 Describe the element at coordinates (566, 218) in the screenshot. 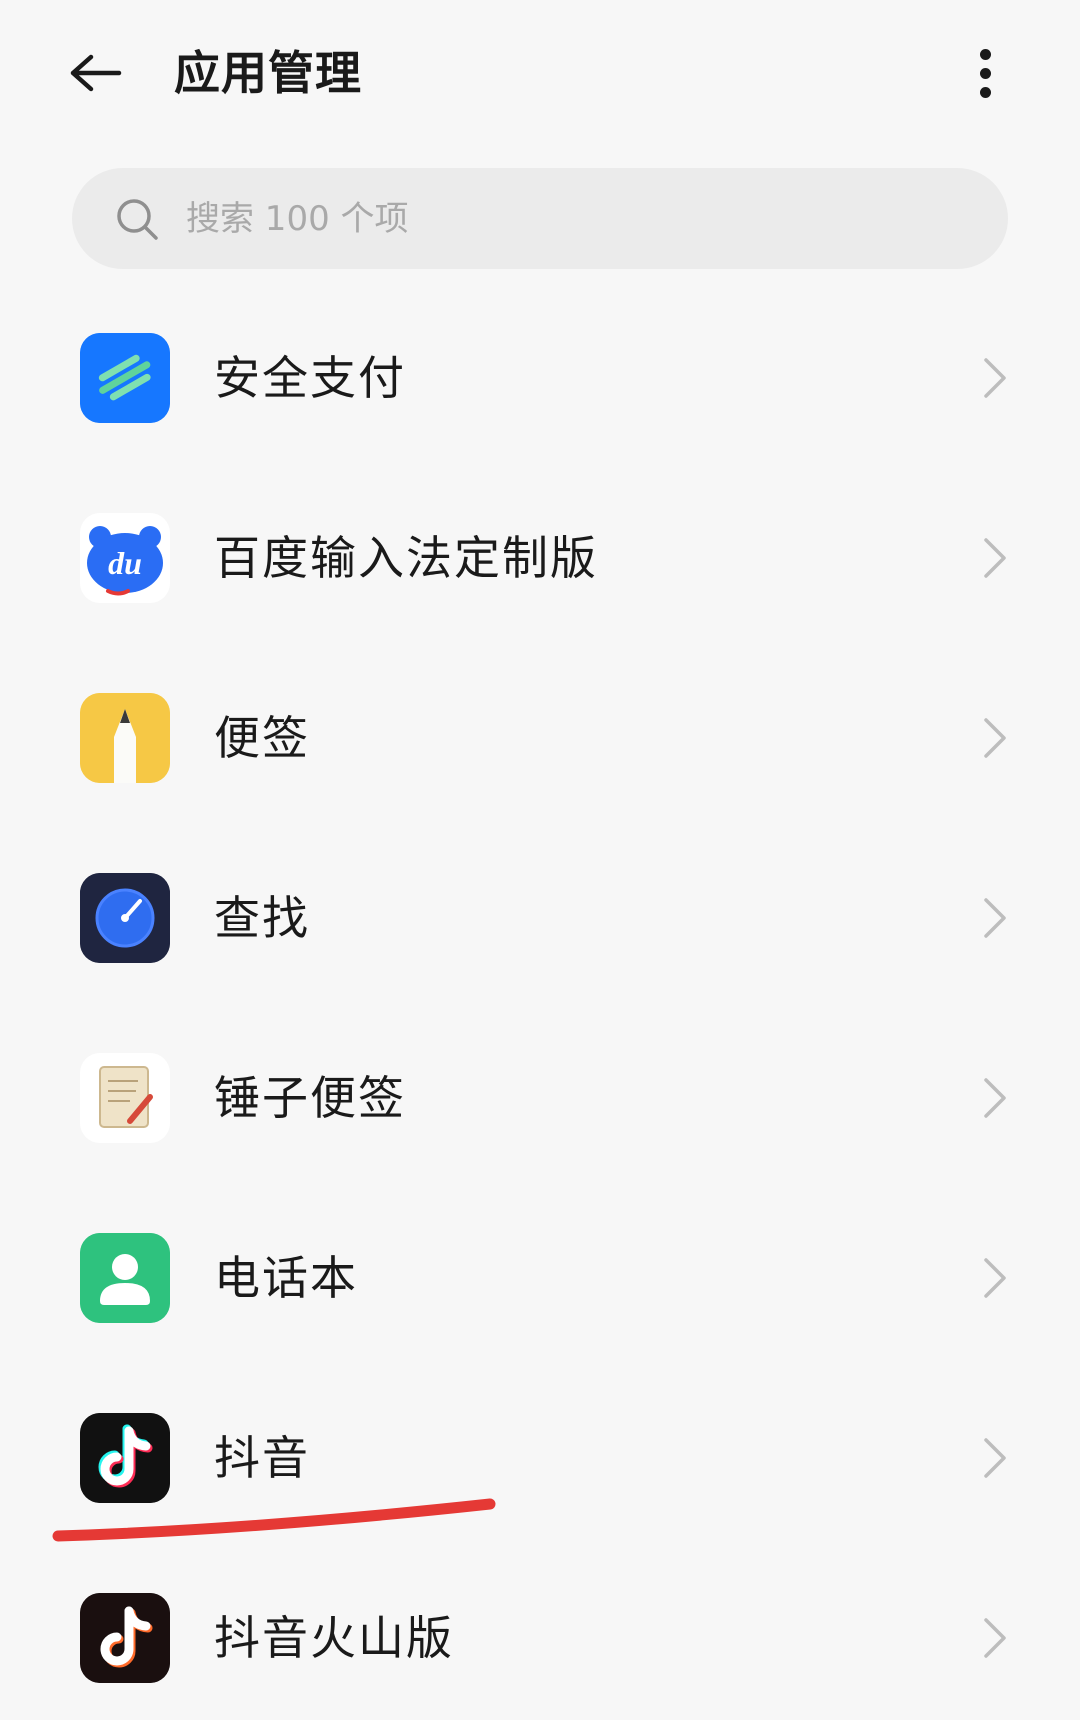

I see `search-input` at that location.